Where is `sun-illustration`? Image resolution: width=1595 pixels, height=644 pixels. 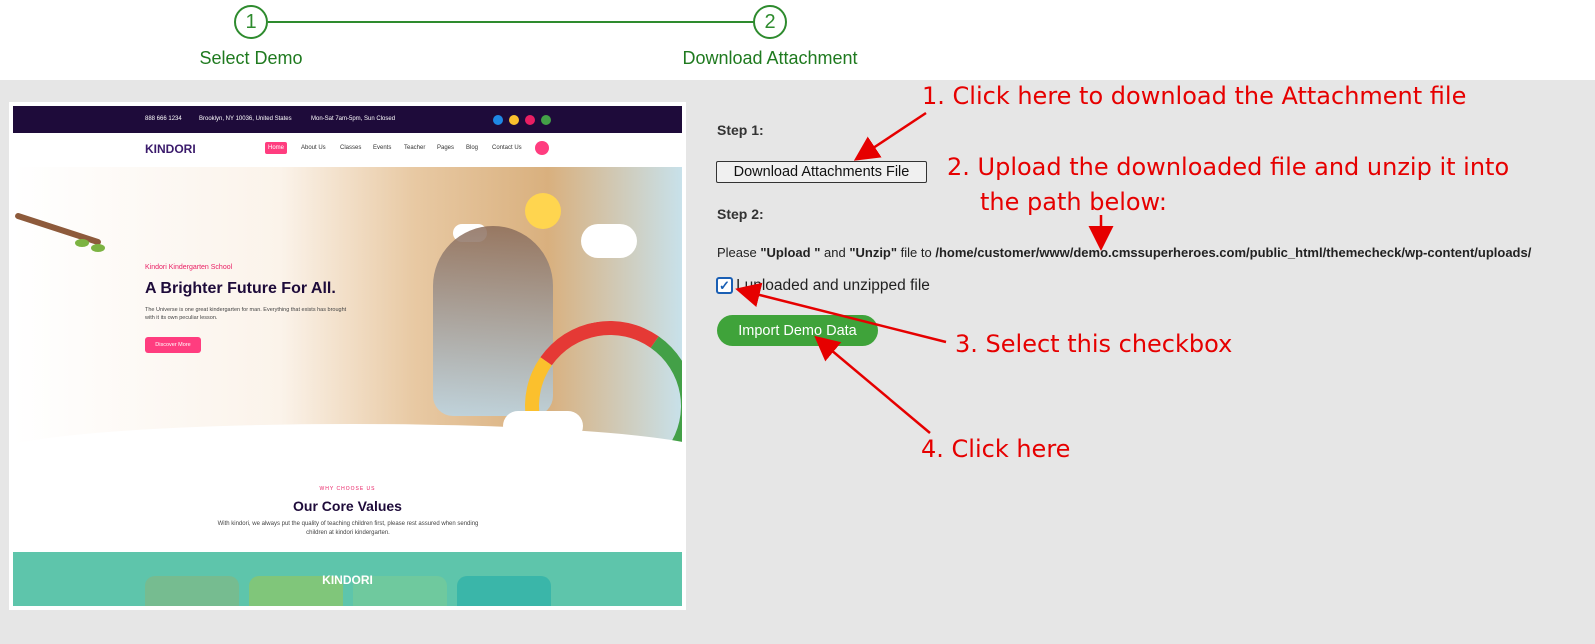 sun-illustration is located at coordinates (543, 211).